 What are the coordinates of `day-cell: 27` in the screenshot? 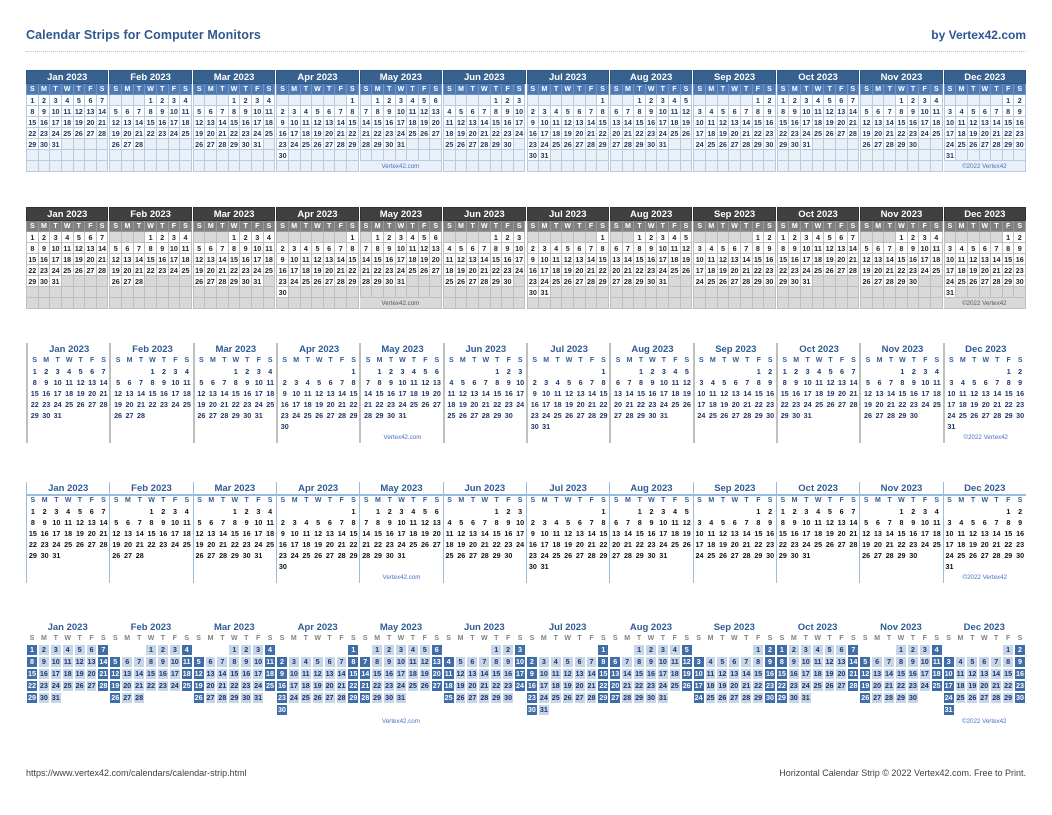 It's located at (879, 415).